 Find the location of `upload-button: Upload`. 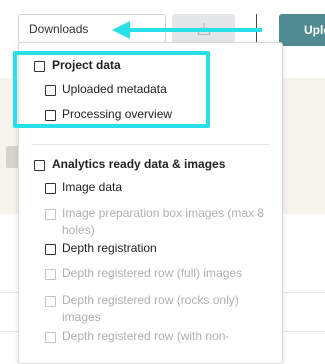

upload-button: Upload is located at coordinates (302, 30).